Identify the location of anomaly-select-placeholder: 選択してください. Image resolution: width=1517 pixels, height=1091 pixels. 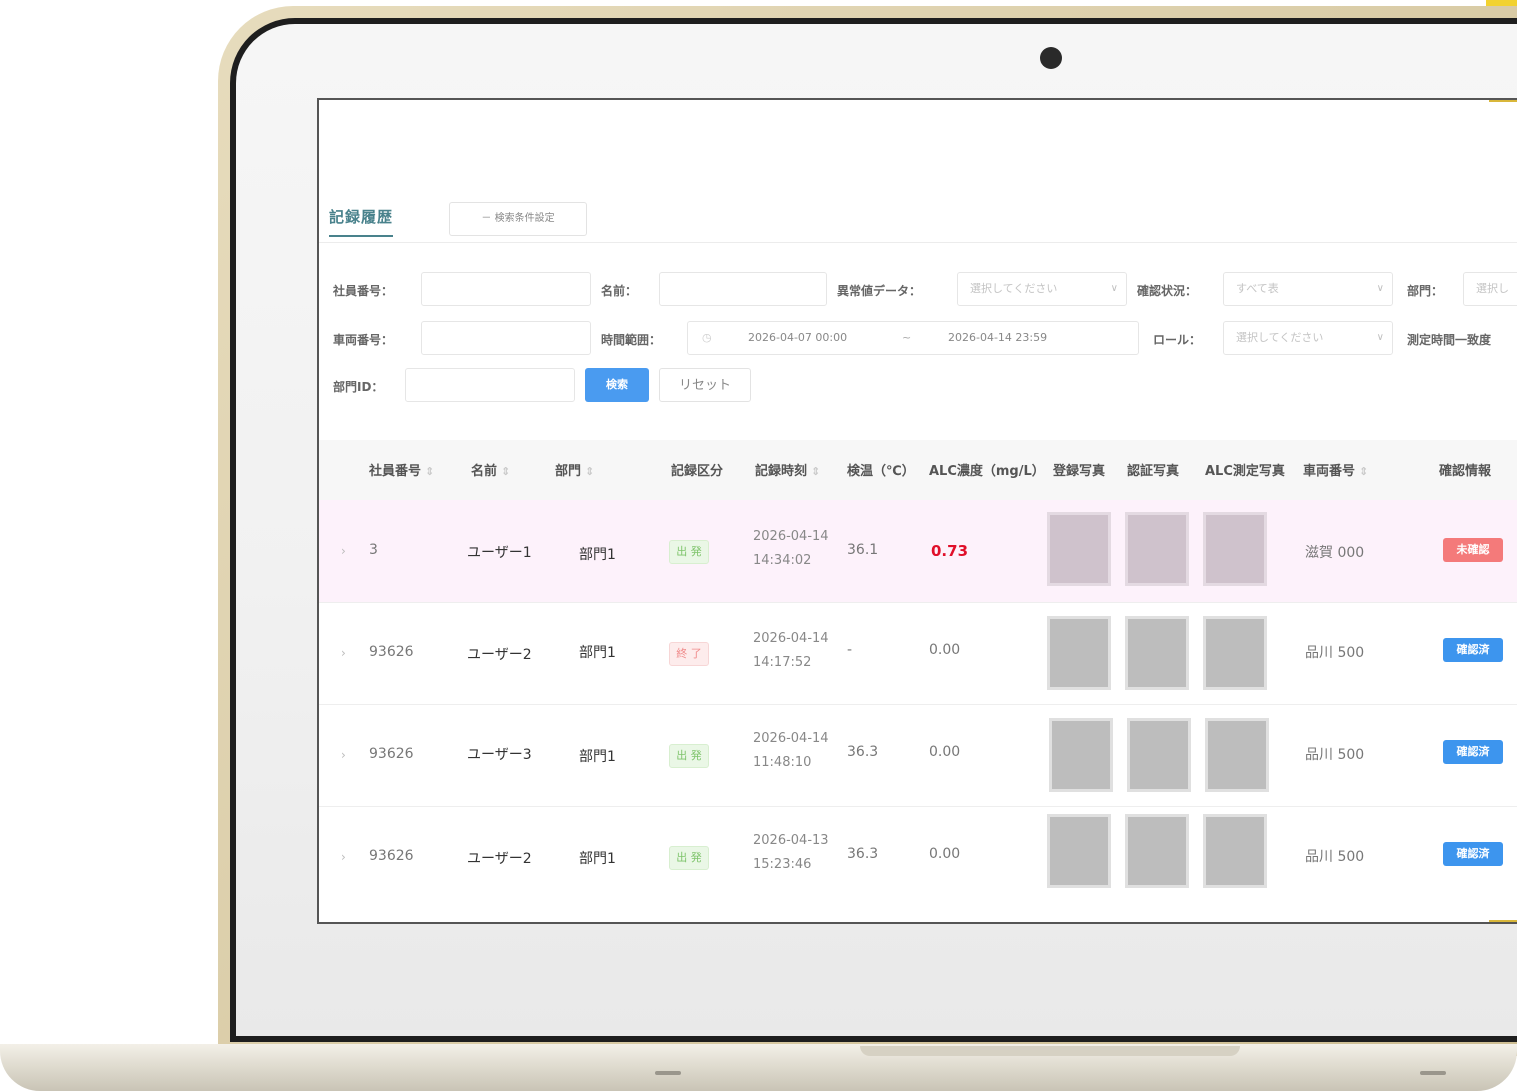
(1014, 288).